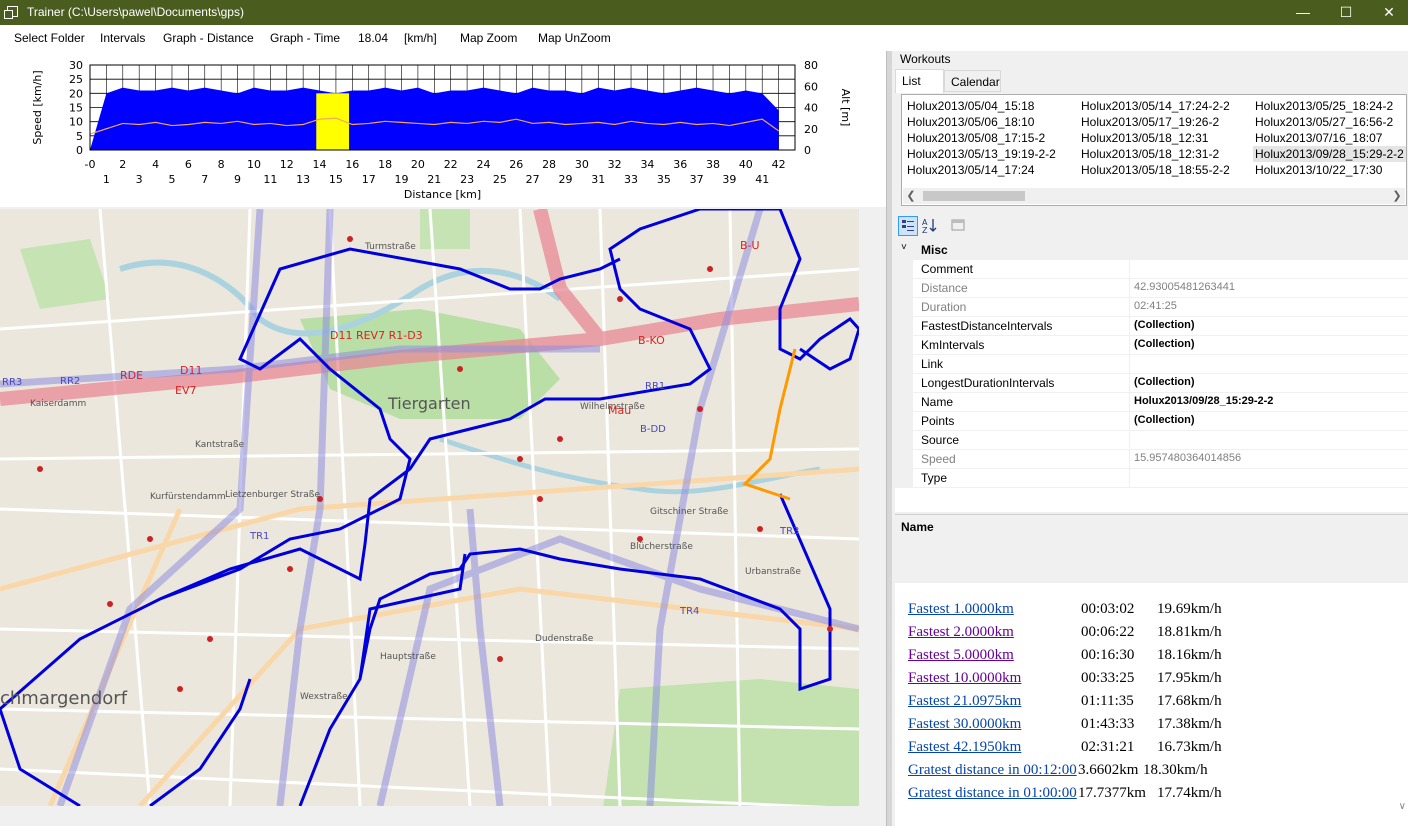  What do you see at coordinates (1387, 12) in the screenshot?
I see `close-button: ✕` at bounding box center [1387, 12].